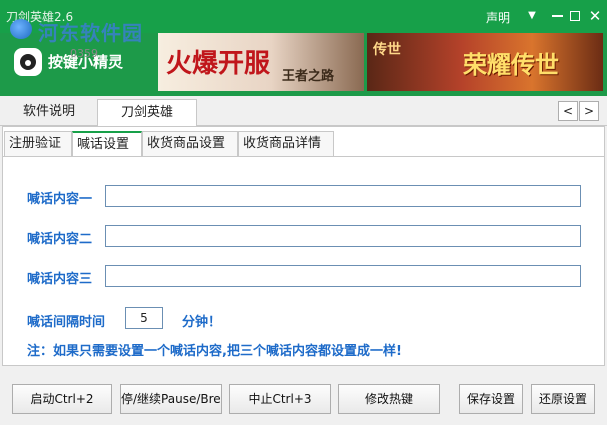 This screenshot has height=425, width=607. Describe the element at coordinates (595, 16) in the screenshot. I see `close-button: ✕` at that location.